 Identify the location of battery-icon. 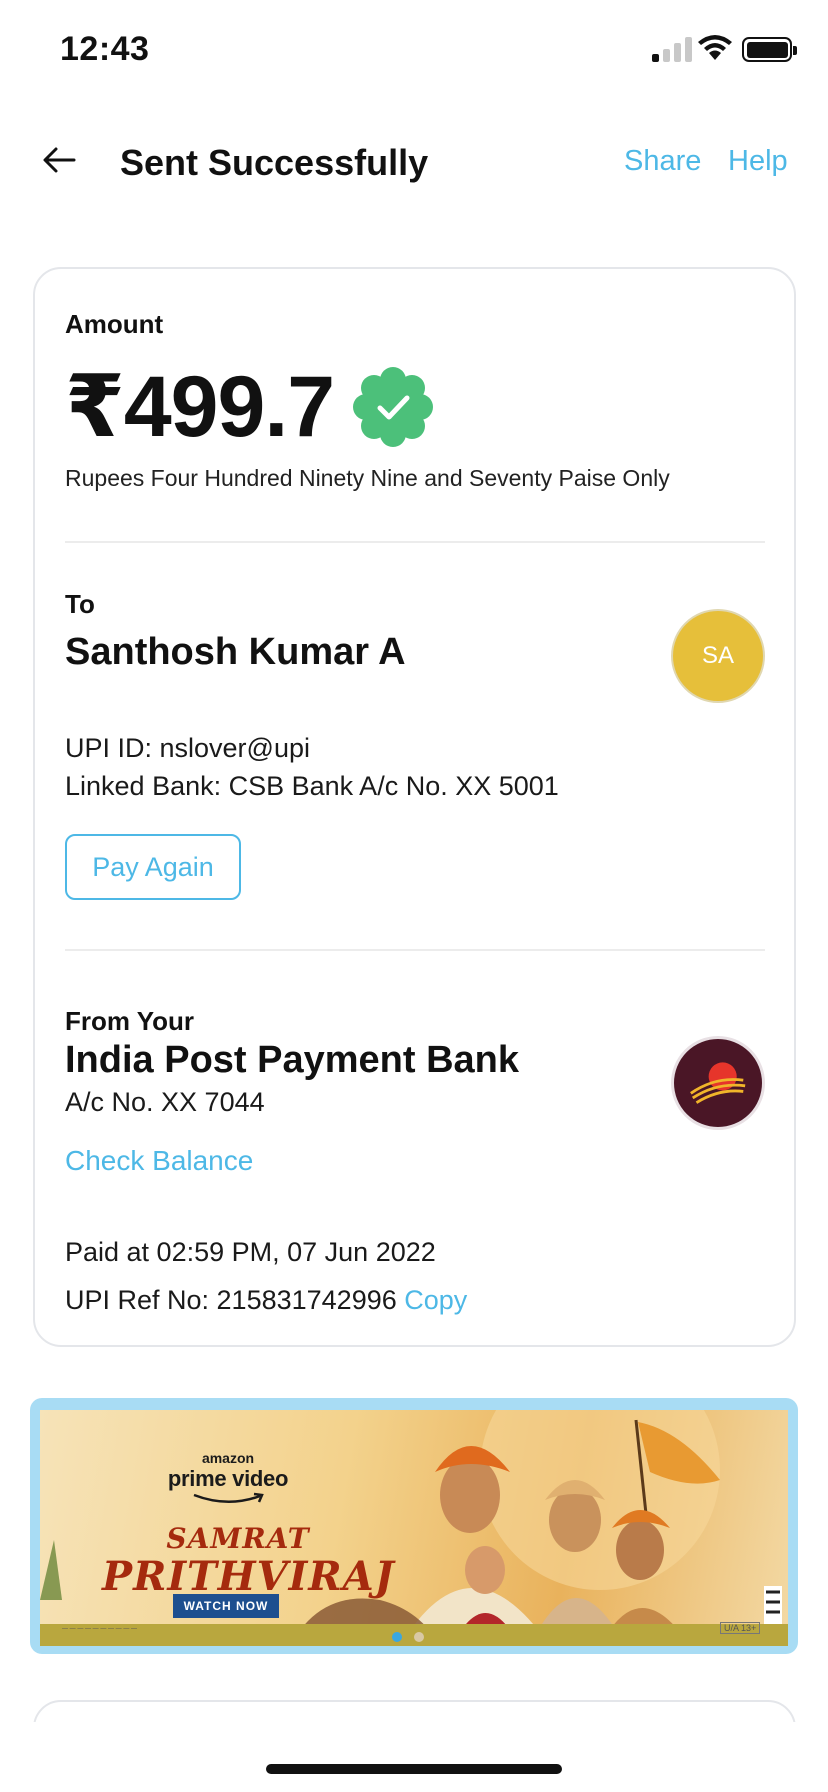
(769, 49).